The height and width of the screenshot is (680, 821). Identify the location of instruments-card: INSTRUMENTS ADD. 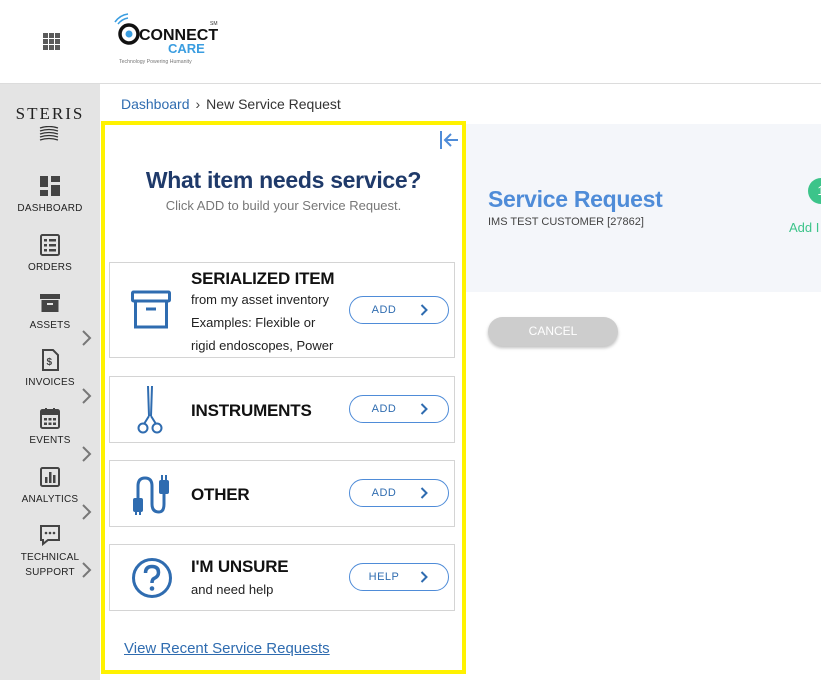
(282, 409).